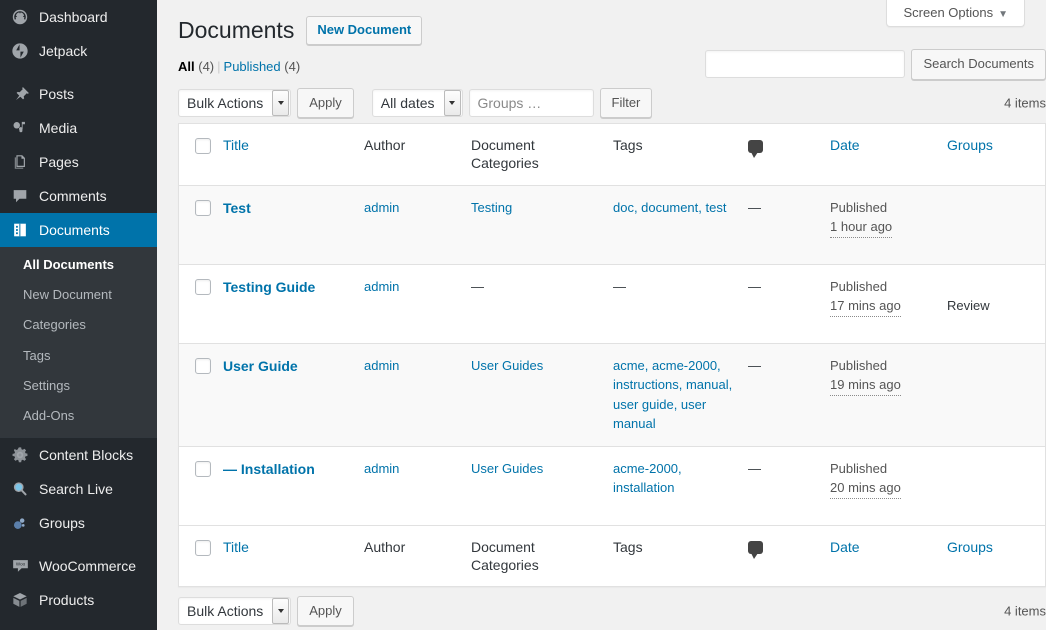 The height and width of the screenshot is (630, 1046). What do you see at coordinates (73, 196) in the screenshot?
I see `sidebar-item-label: Comments` at bounding box center [73, 196].